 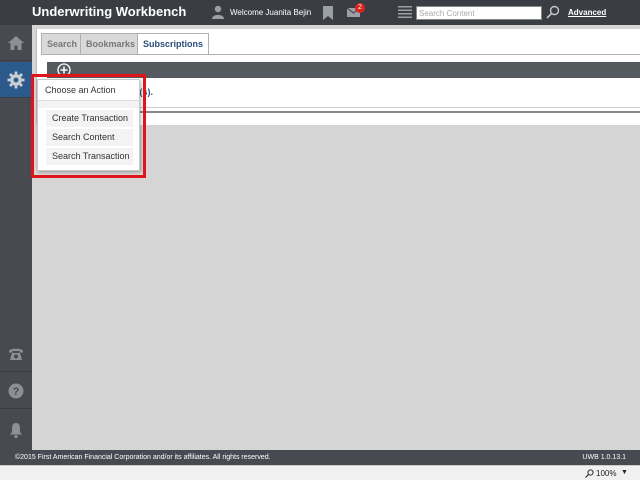 I want to click on bookmark-icon, so click(x=328, y=13).